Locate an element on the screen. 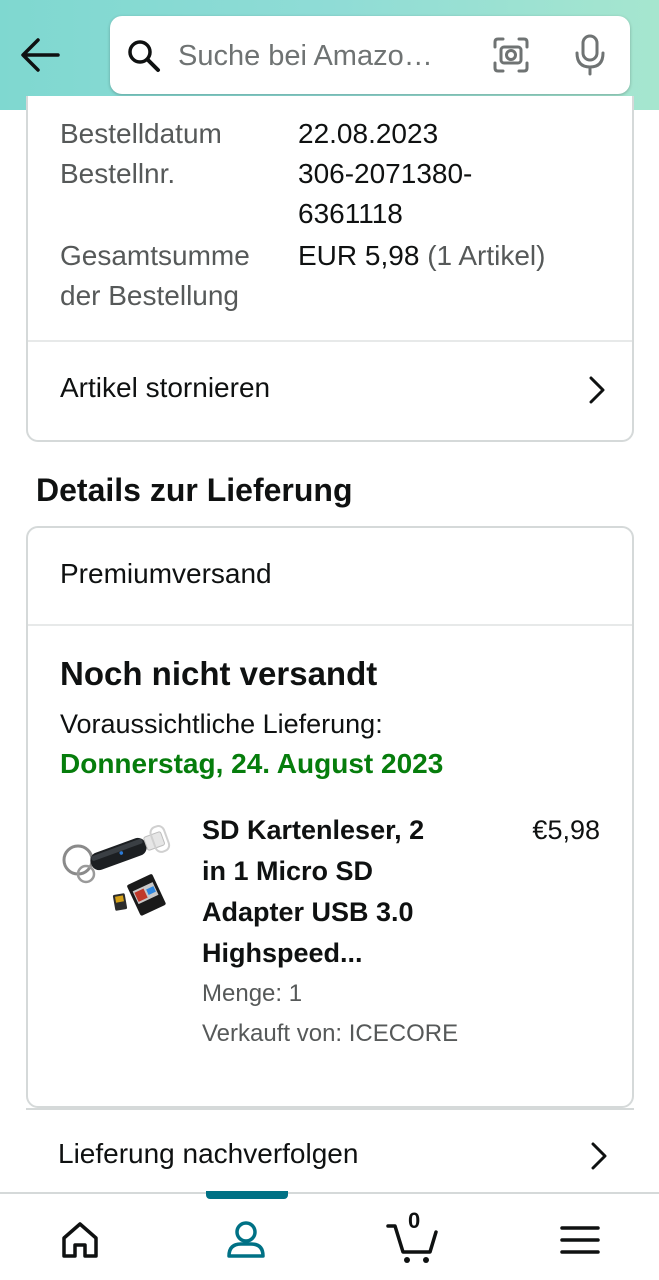  product-seller: Verkauft von: ICECORE is located at coordinates (330, 1033).